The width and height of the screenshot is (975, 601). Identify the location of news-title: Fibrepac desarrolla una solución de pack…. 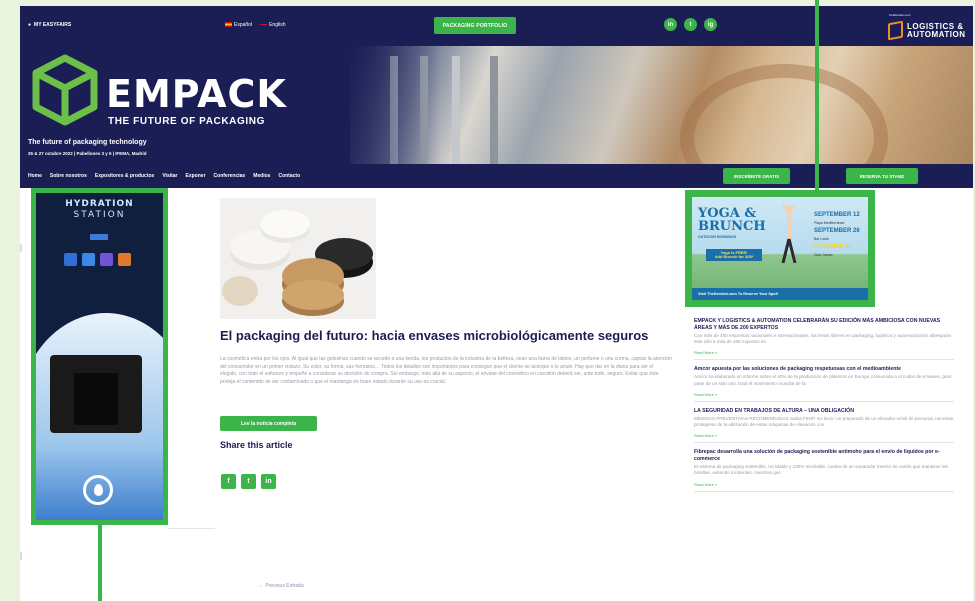
(824, 456).